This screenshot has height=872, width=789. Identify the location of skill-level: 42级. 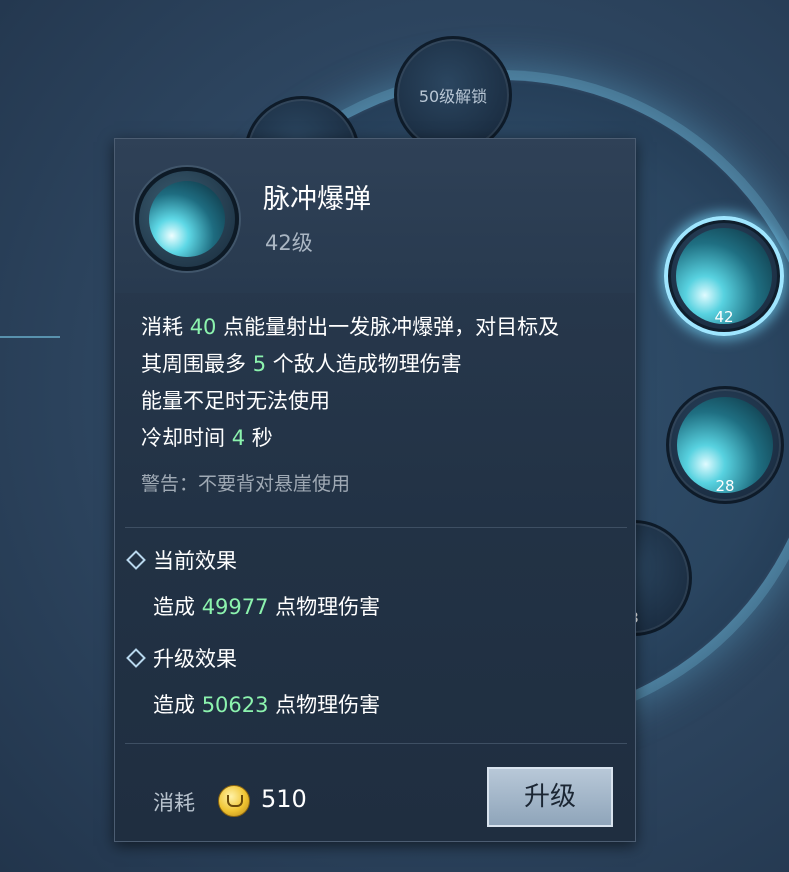
(289, 243).